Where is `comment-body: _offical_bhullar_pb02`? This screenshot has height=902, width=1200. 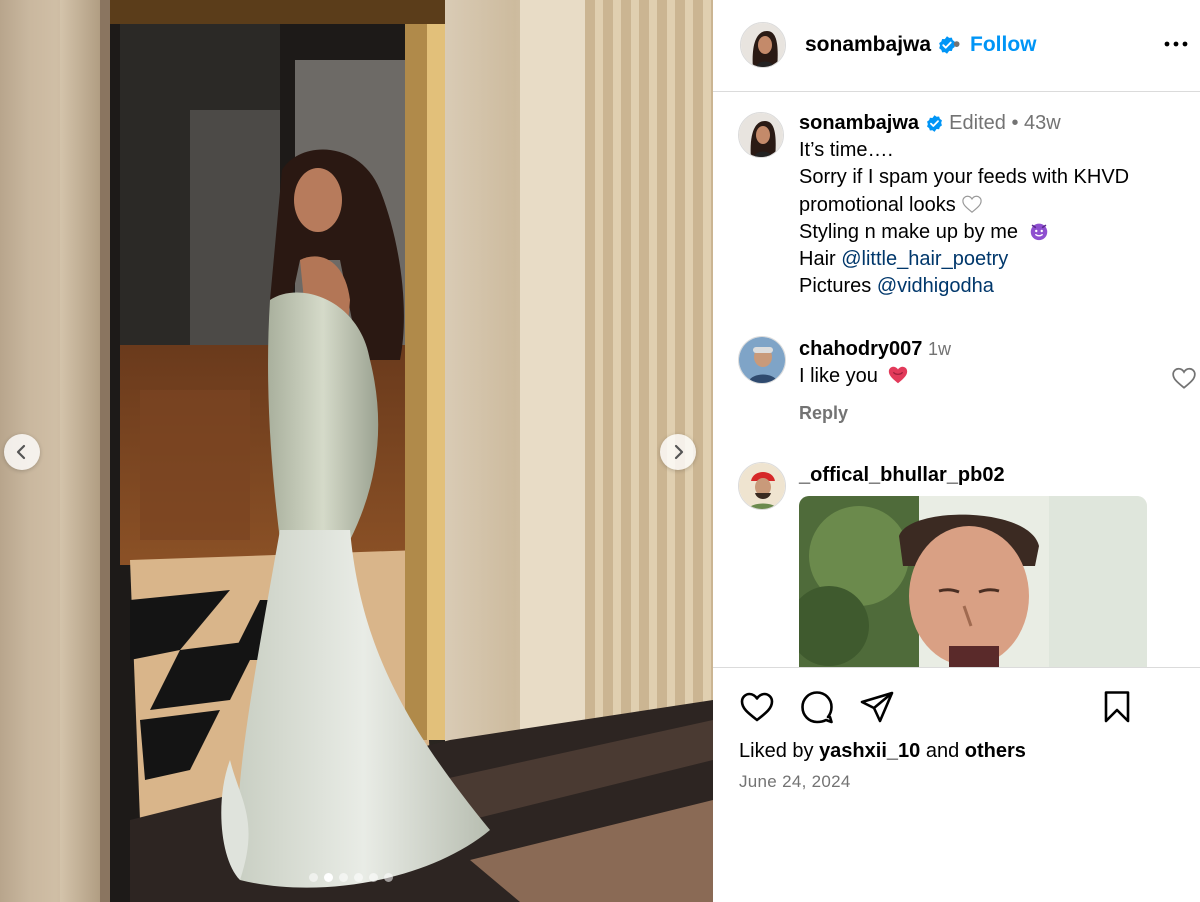
comment-body: _offical_bhullar_pb02 is located at coordinates (984, 475).